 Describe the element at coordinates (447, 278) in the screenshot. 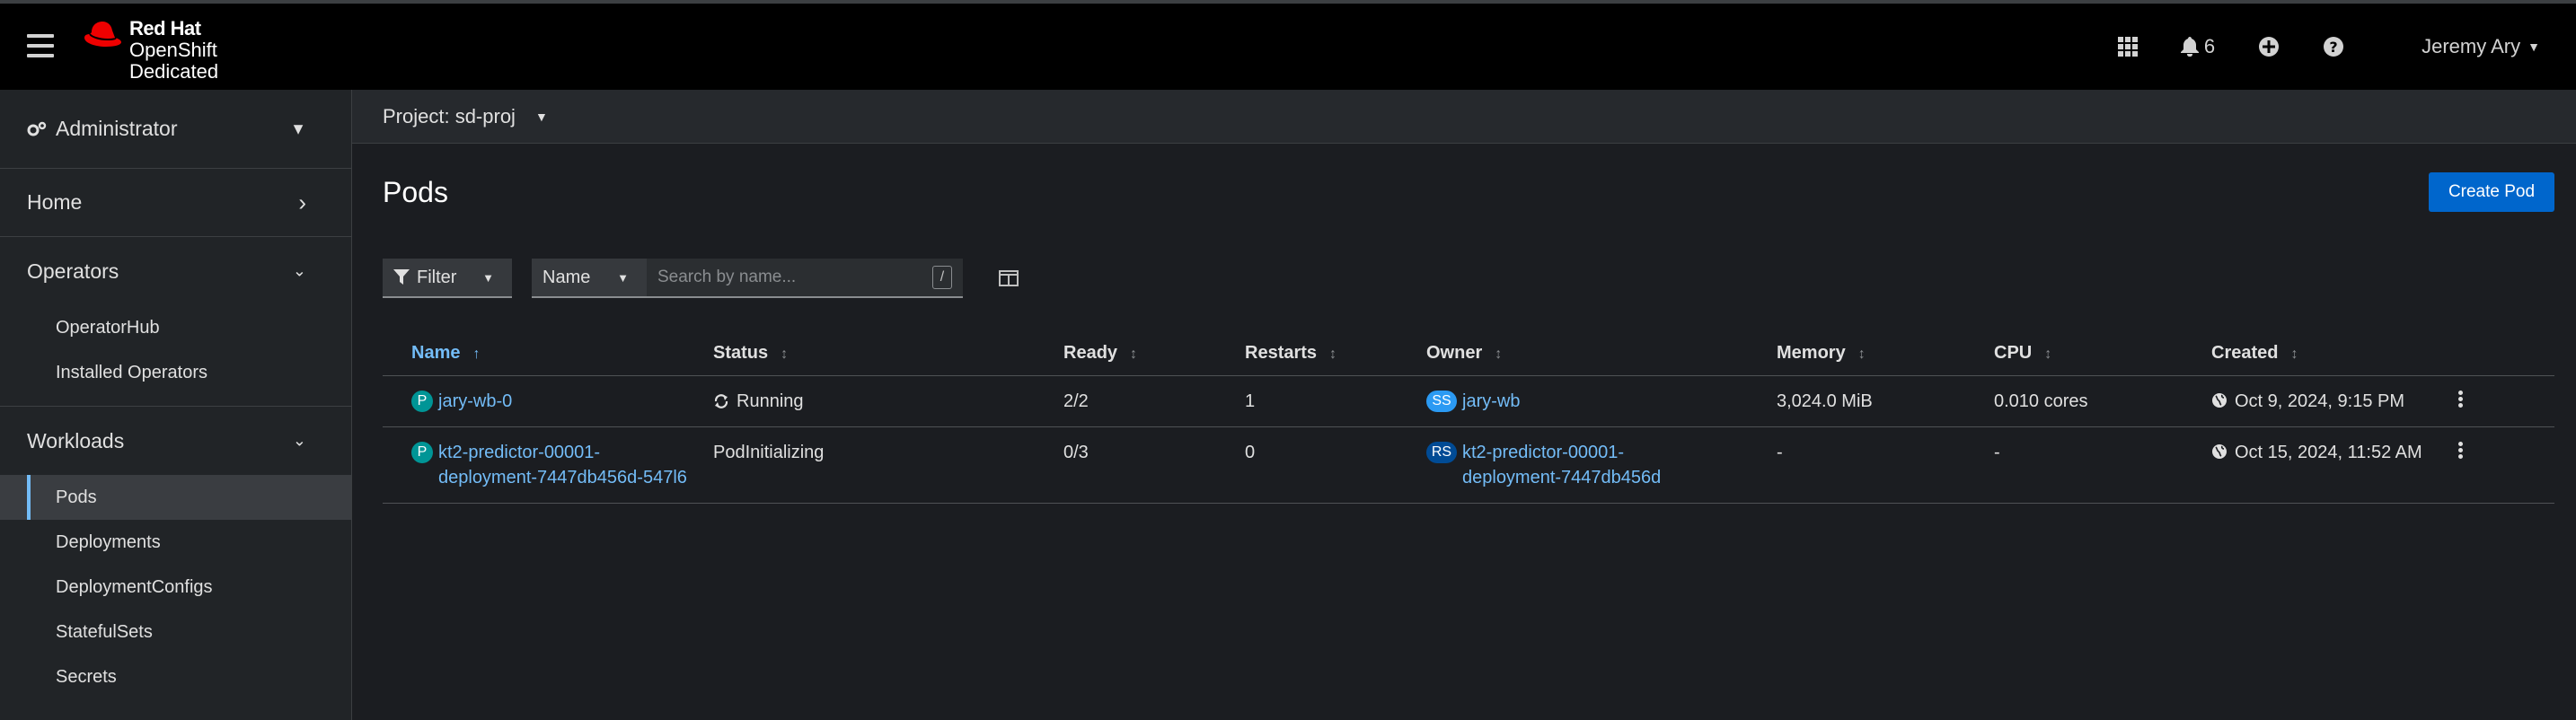

I see `filter-dropdown: Filter ▼` at that location.